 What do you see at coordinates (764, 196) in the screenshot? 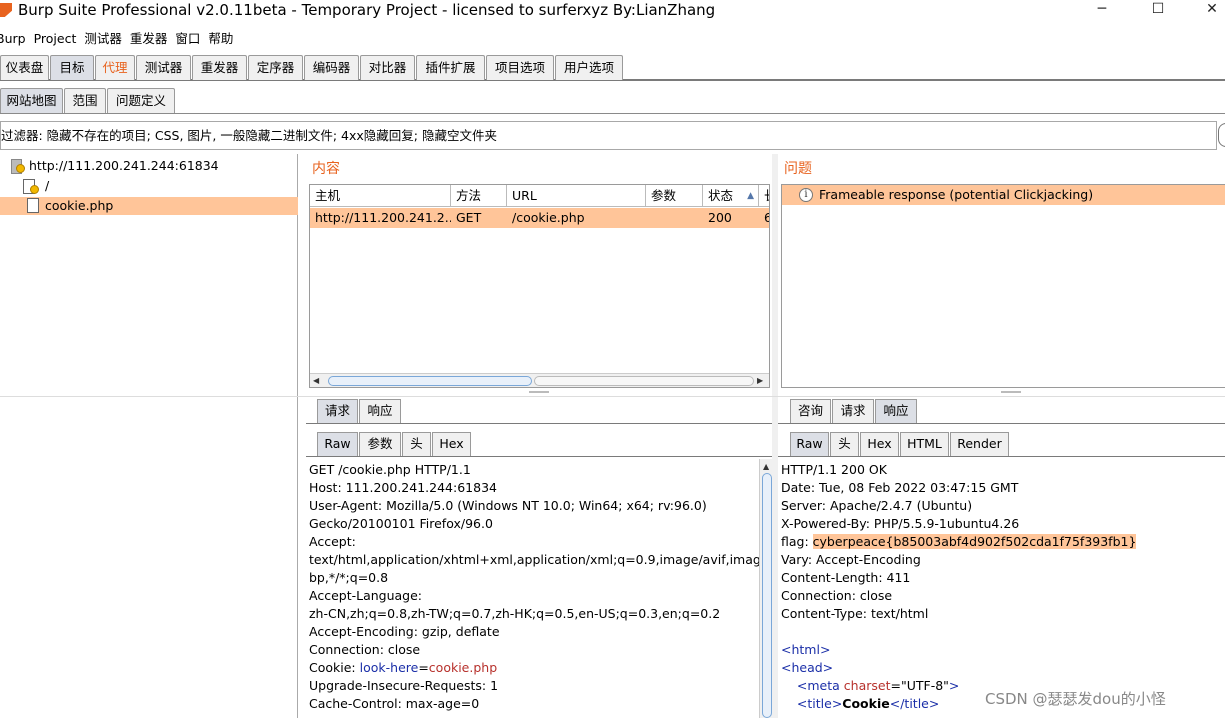
I see `column-header-length: 长` at bounding box center [764, 196].